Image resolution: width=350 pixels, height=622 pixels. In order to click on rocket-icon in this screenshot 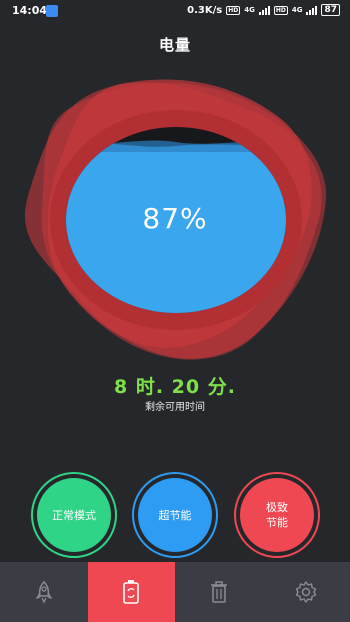, I will do `click(44, 592)`.